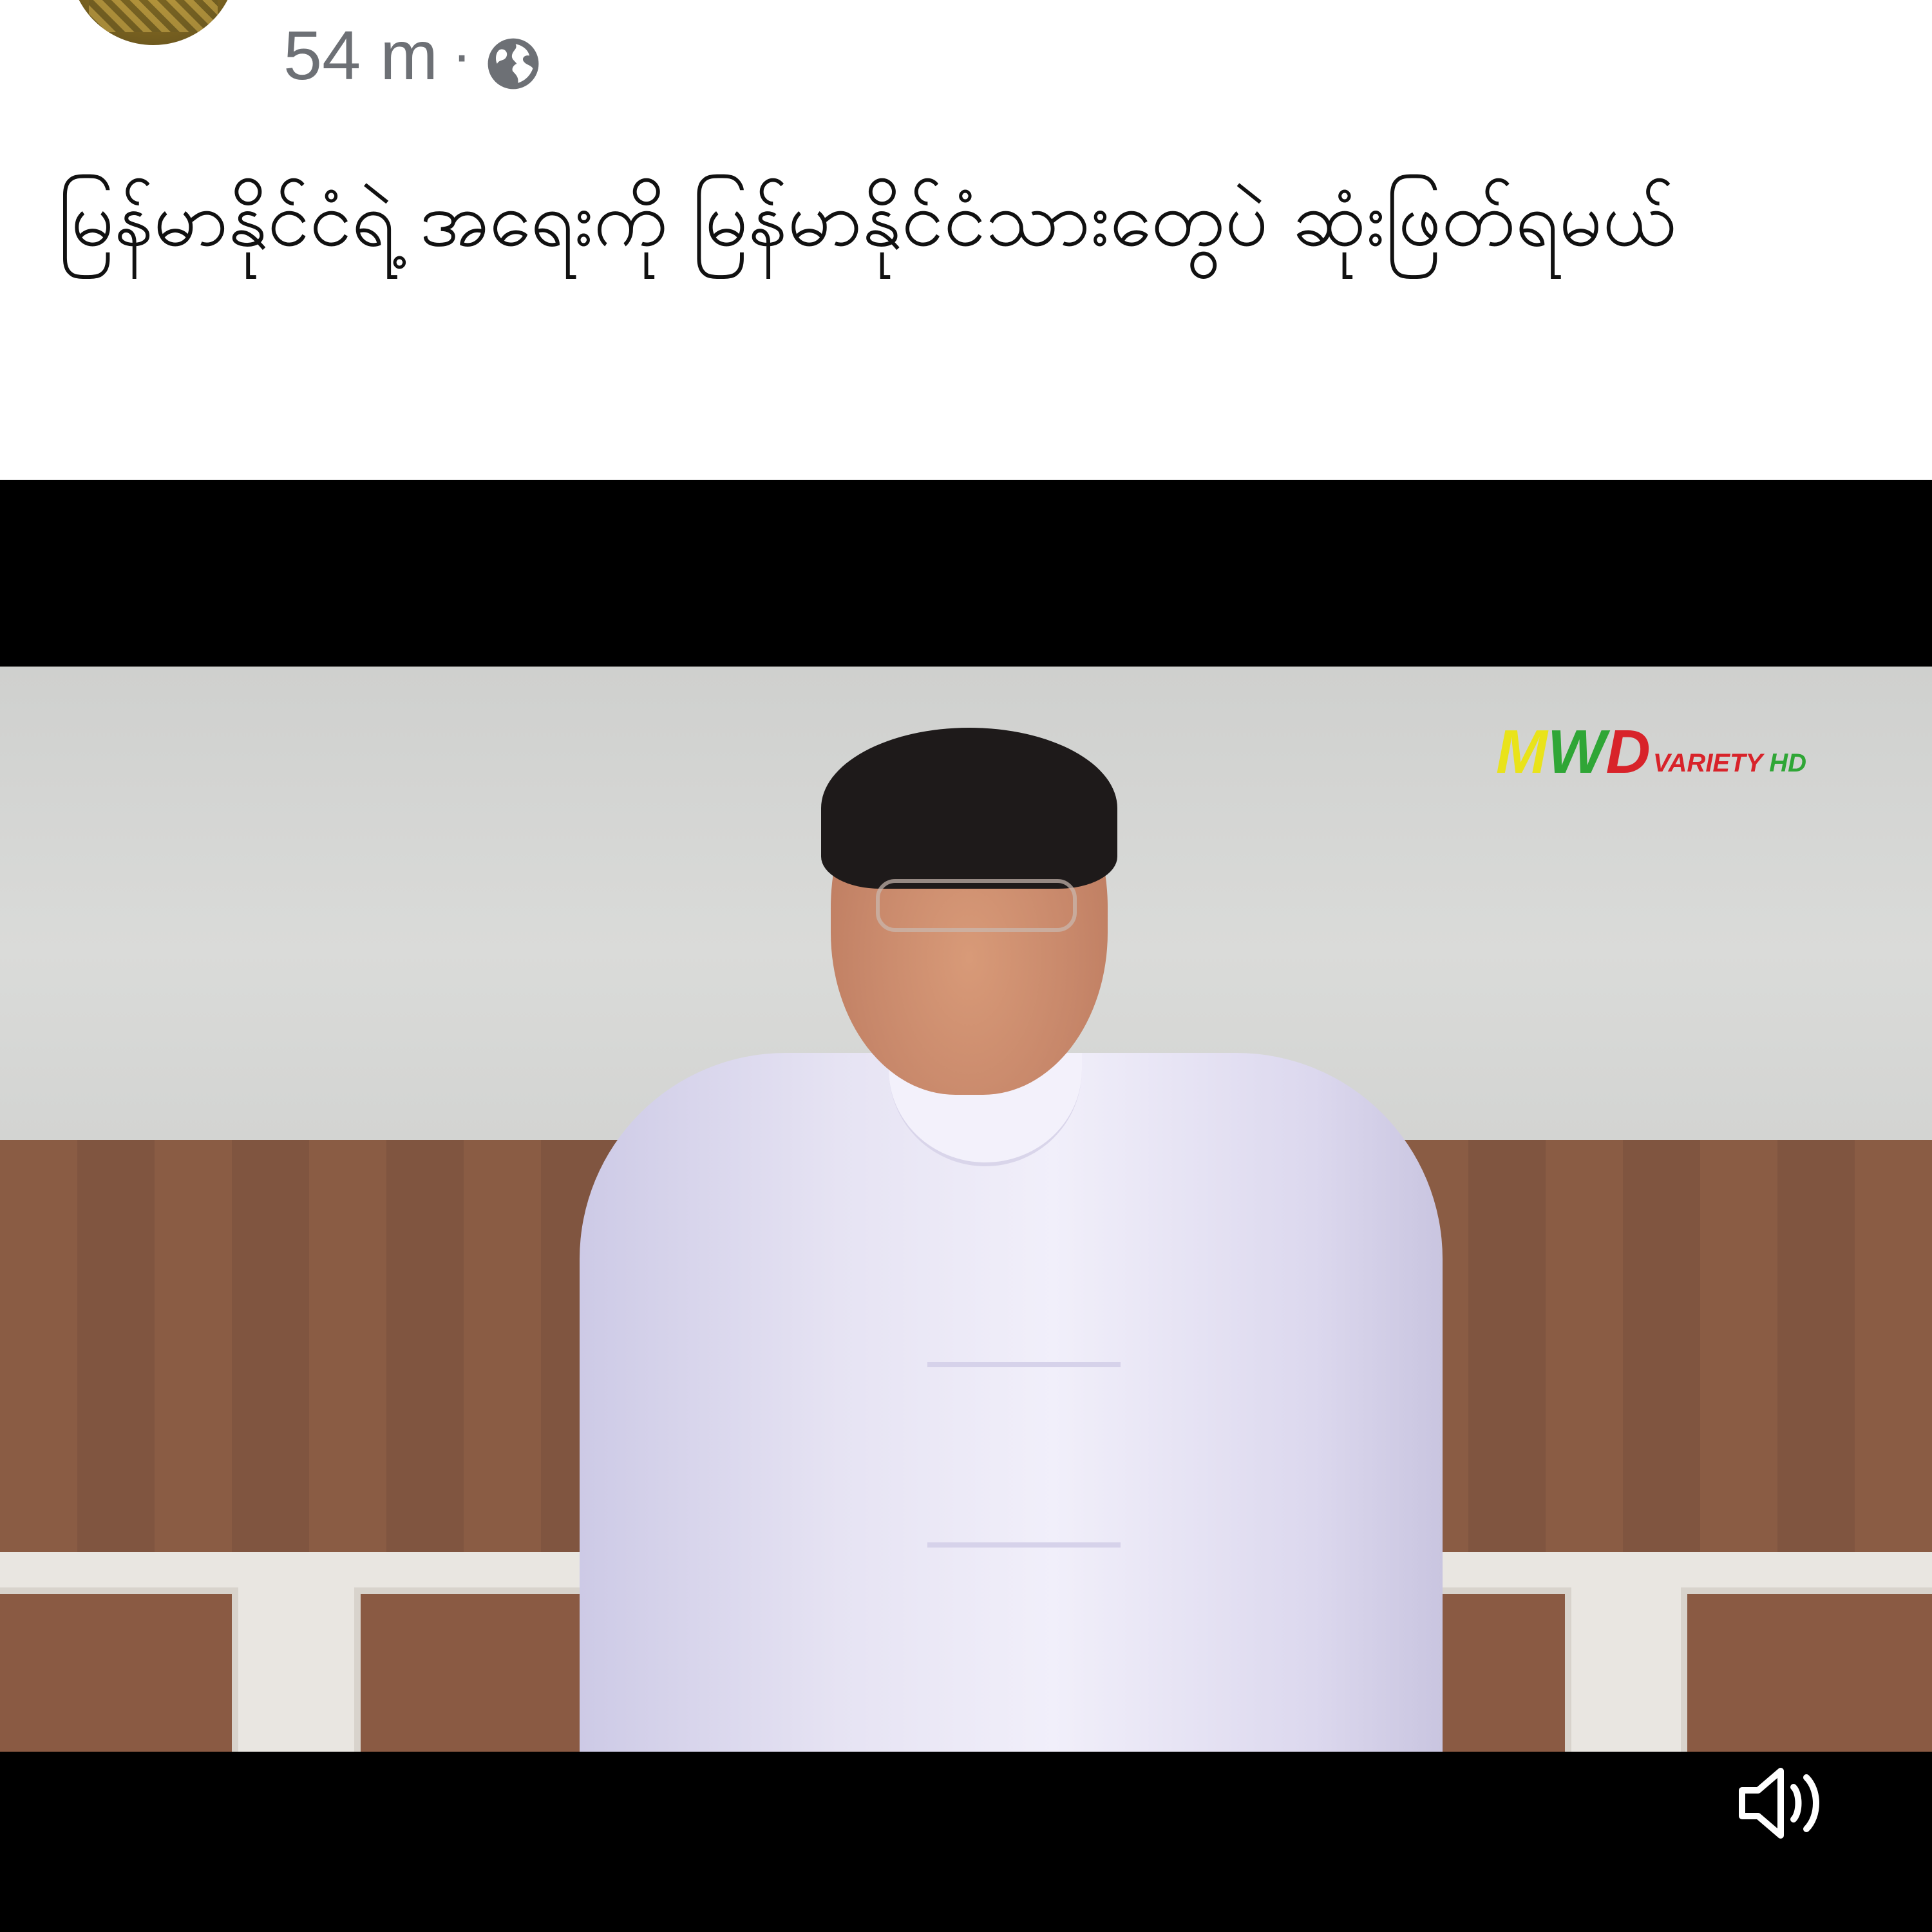 The height and width of the screenshot is (1932, 1932). What do you see at coordinates (1708, 763) in the screenshot?
I see `watermark-variety: VARIETY` at bounding box center [1708, 763].